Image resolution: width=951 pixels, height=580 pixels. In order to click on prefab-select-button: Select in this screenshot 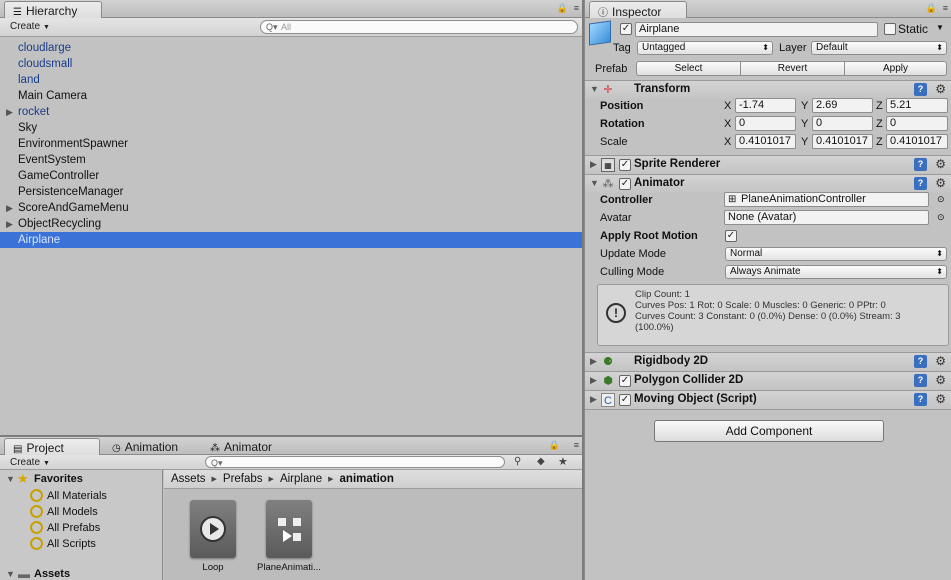, I will do `click(688, 68)`.